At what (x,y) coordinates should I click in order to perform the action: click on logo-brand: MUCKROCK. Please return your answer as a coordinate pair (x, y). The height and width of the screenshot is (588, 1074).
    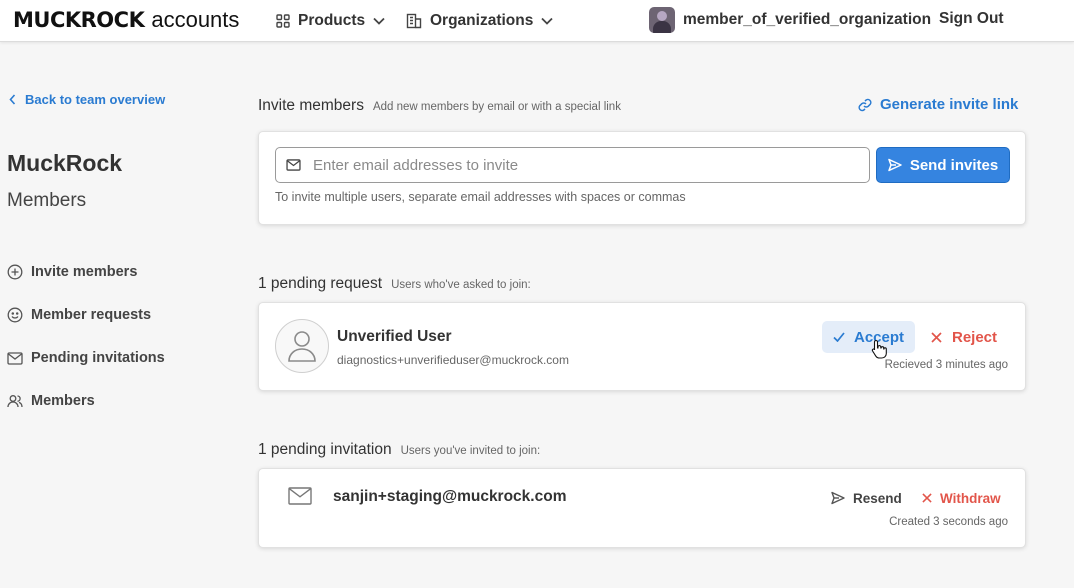
    Looking at the image, I should click on (79, 20).